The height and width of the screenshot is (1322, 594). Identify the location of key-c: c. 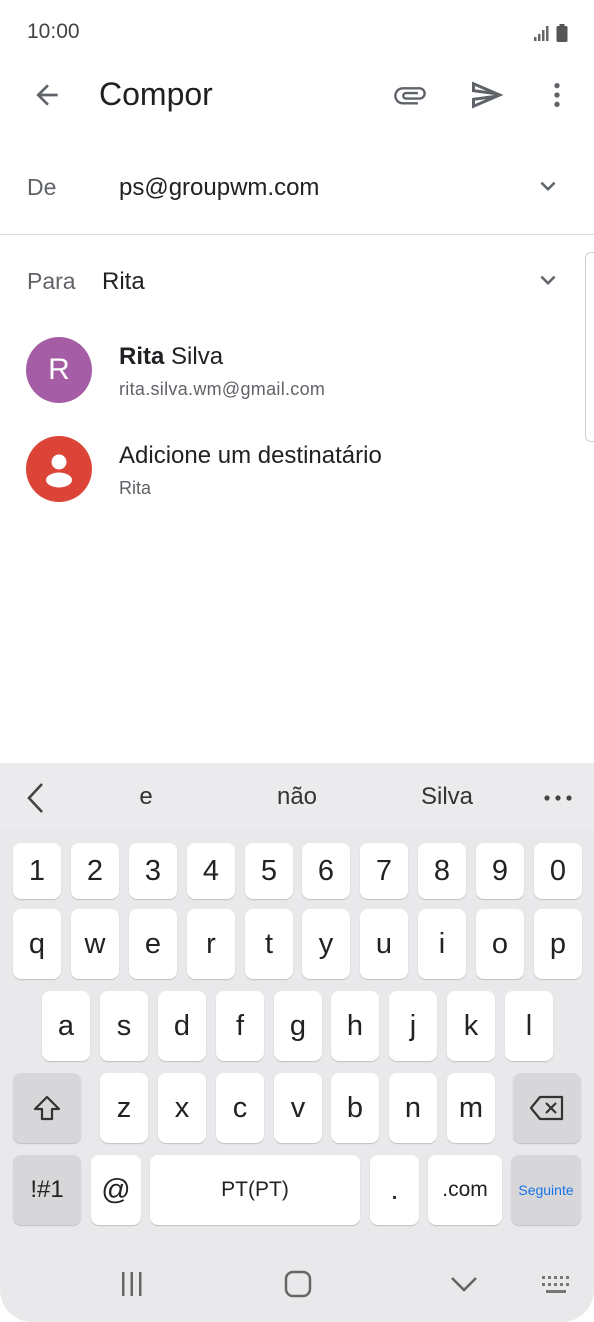
(240, 1108).